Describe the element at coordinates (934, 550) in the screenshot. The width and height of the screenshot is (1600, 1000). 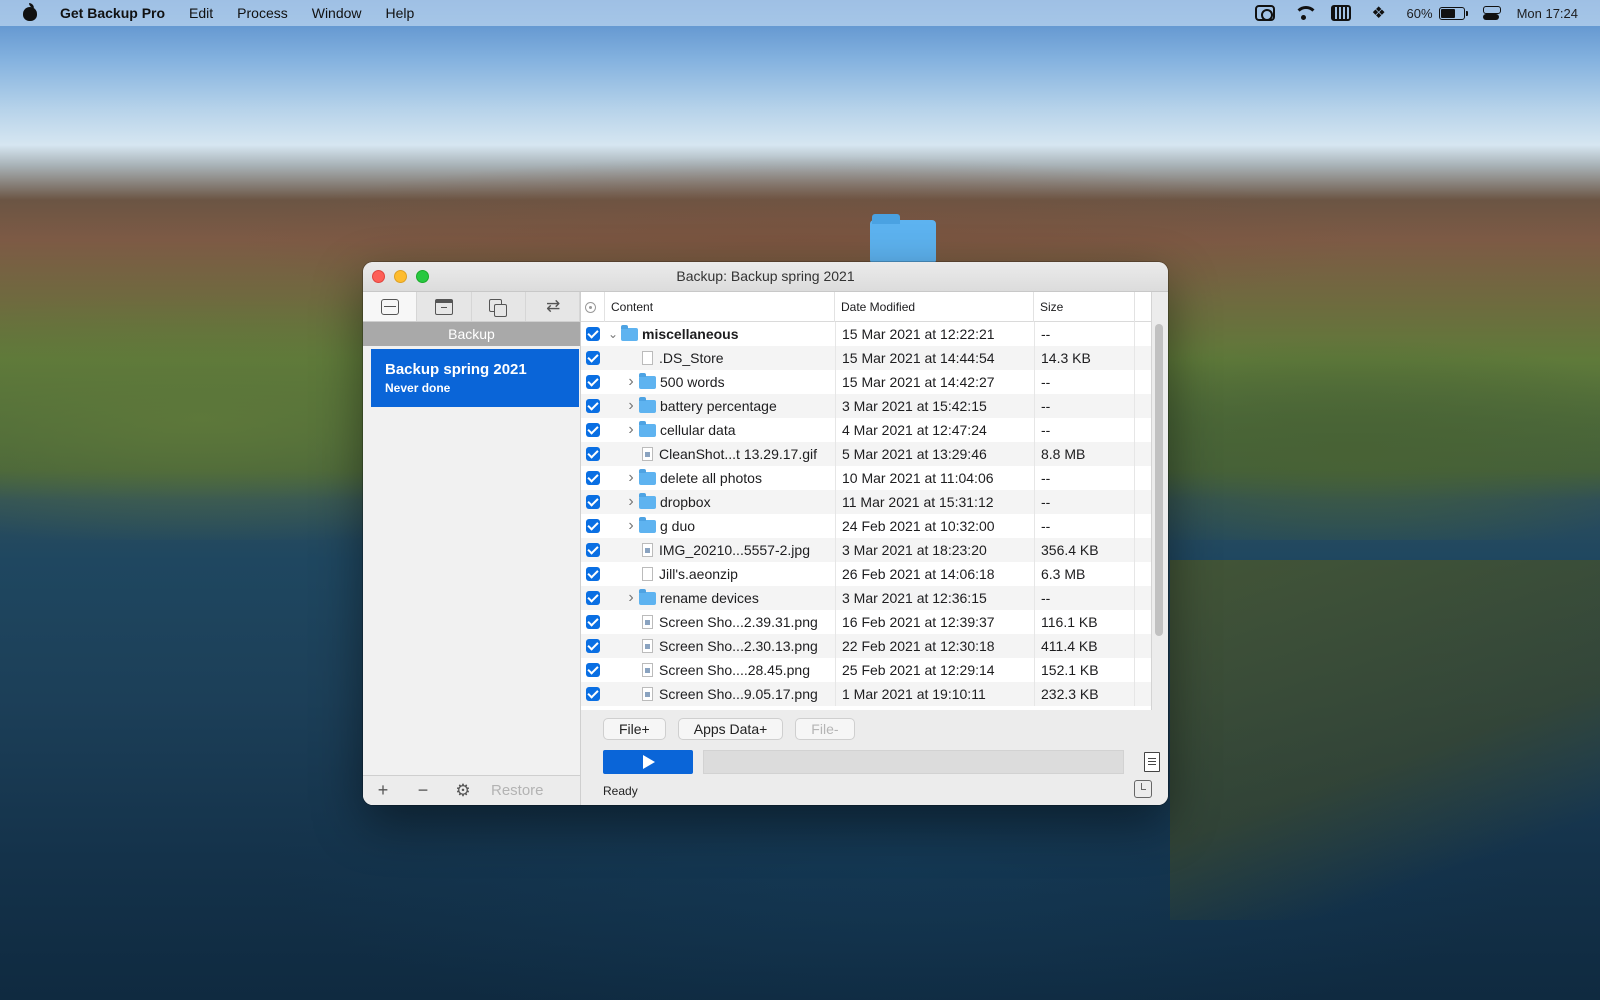
I see `date-modified-cell: 3 Mar 2021 at 18:23:20` at that location.